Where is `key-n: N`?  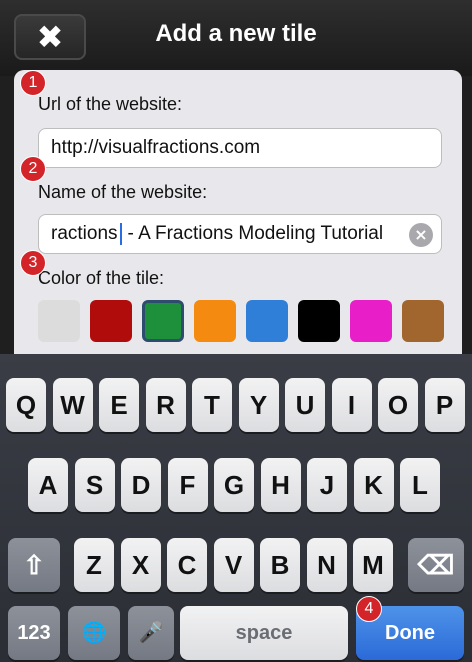 key-n: N is located at coordinates (326, 565).